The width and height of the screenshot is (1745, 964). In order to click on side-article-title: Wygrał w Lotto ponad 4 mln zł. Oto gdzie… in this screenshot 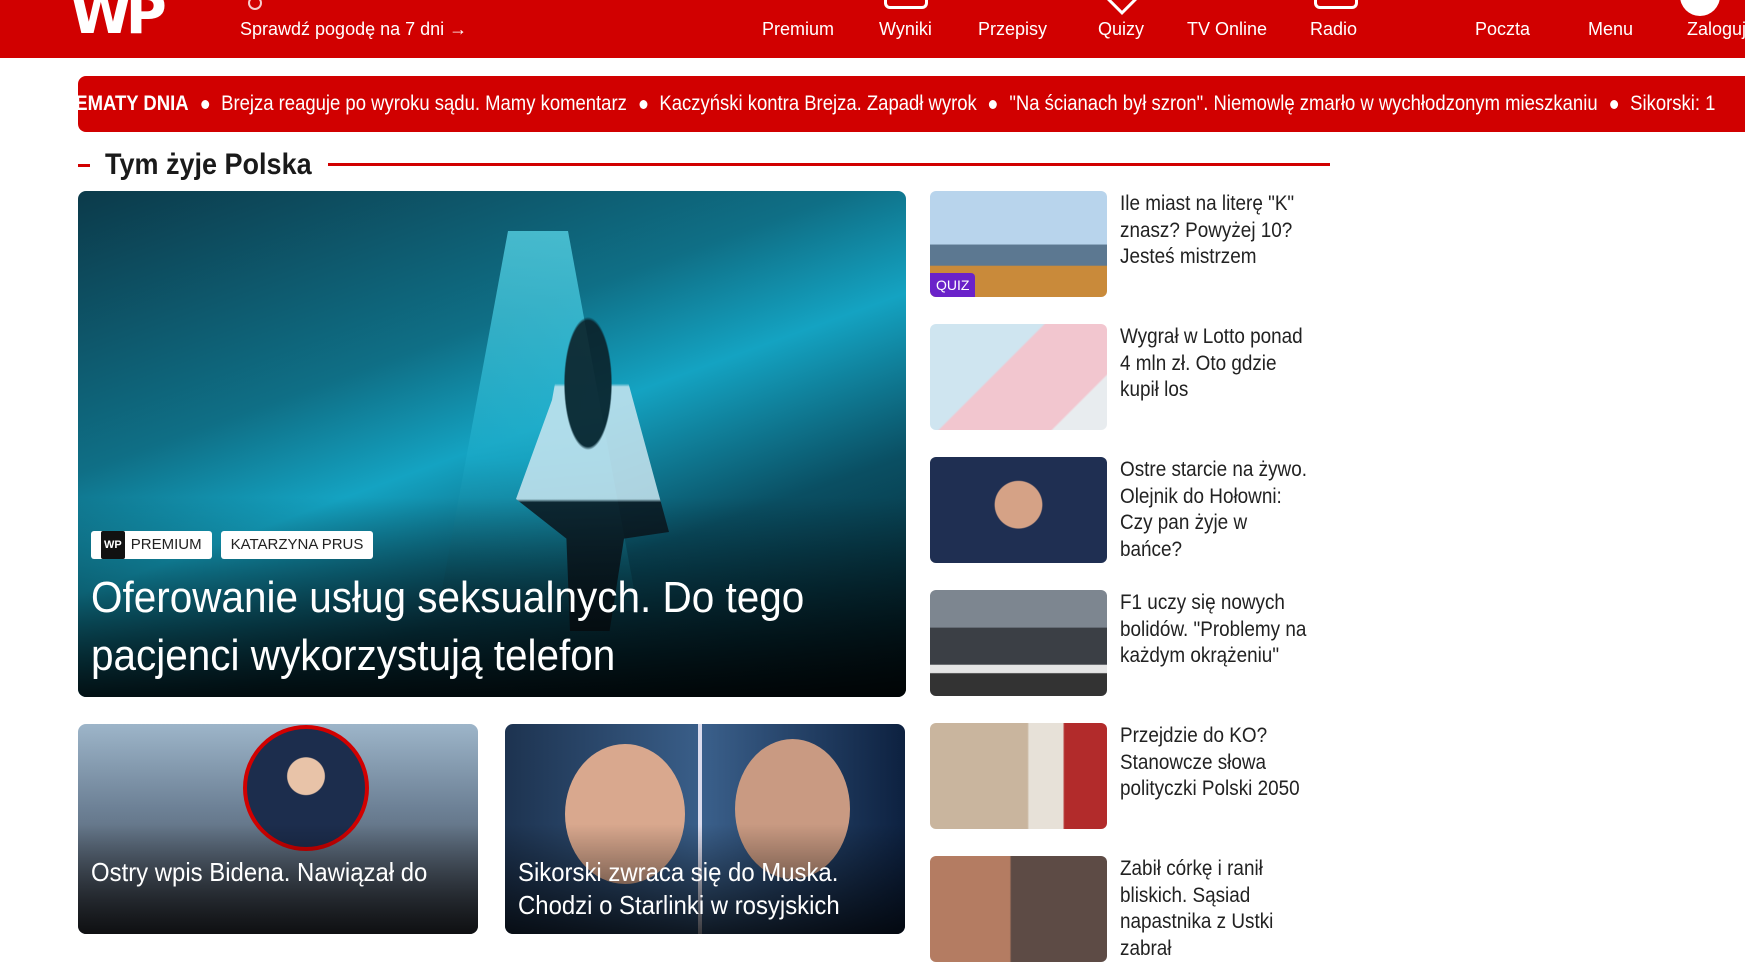, I will do `click(1217, 364)`.